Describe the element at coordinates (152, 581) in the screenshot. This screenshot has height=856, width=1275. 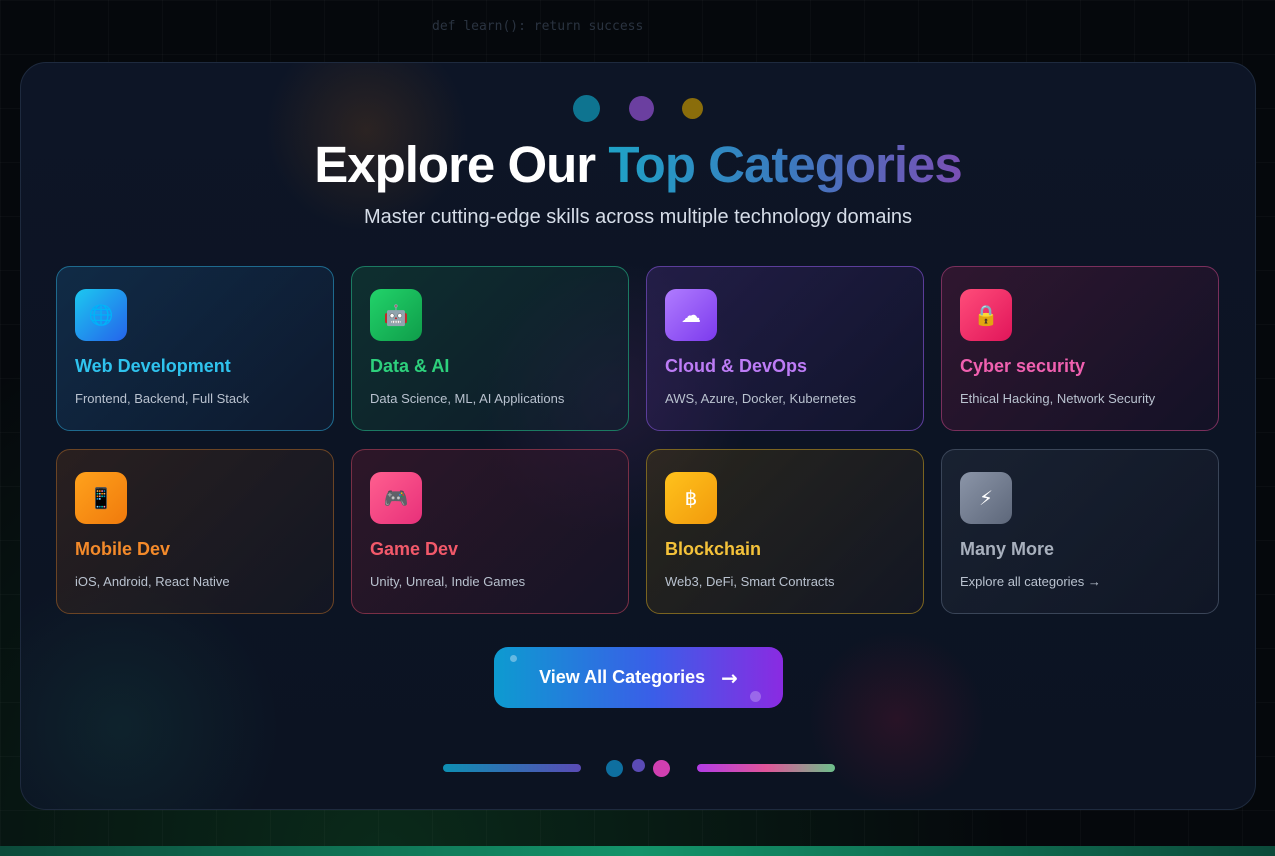
I see `category-description: iOS, Android, React Native` at that location.